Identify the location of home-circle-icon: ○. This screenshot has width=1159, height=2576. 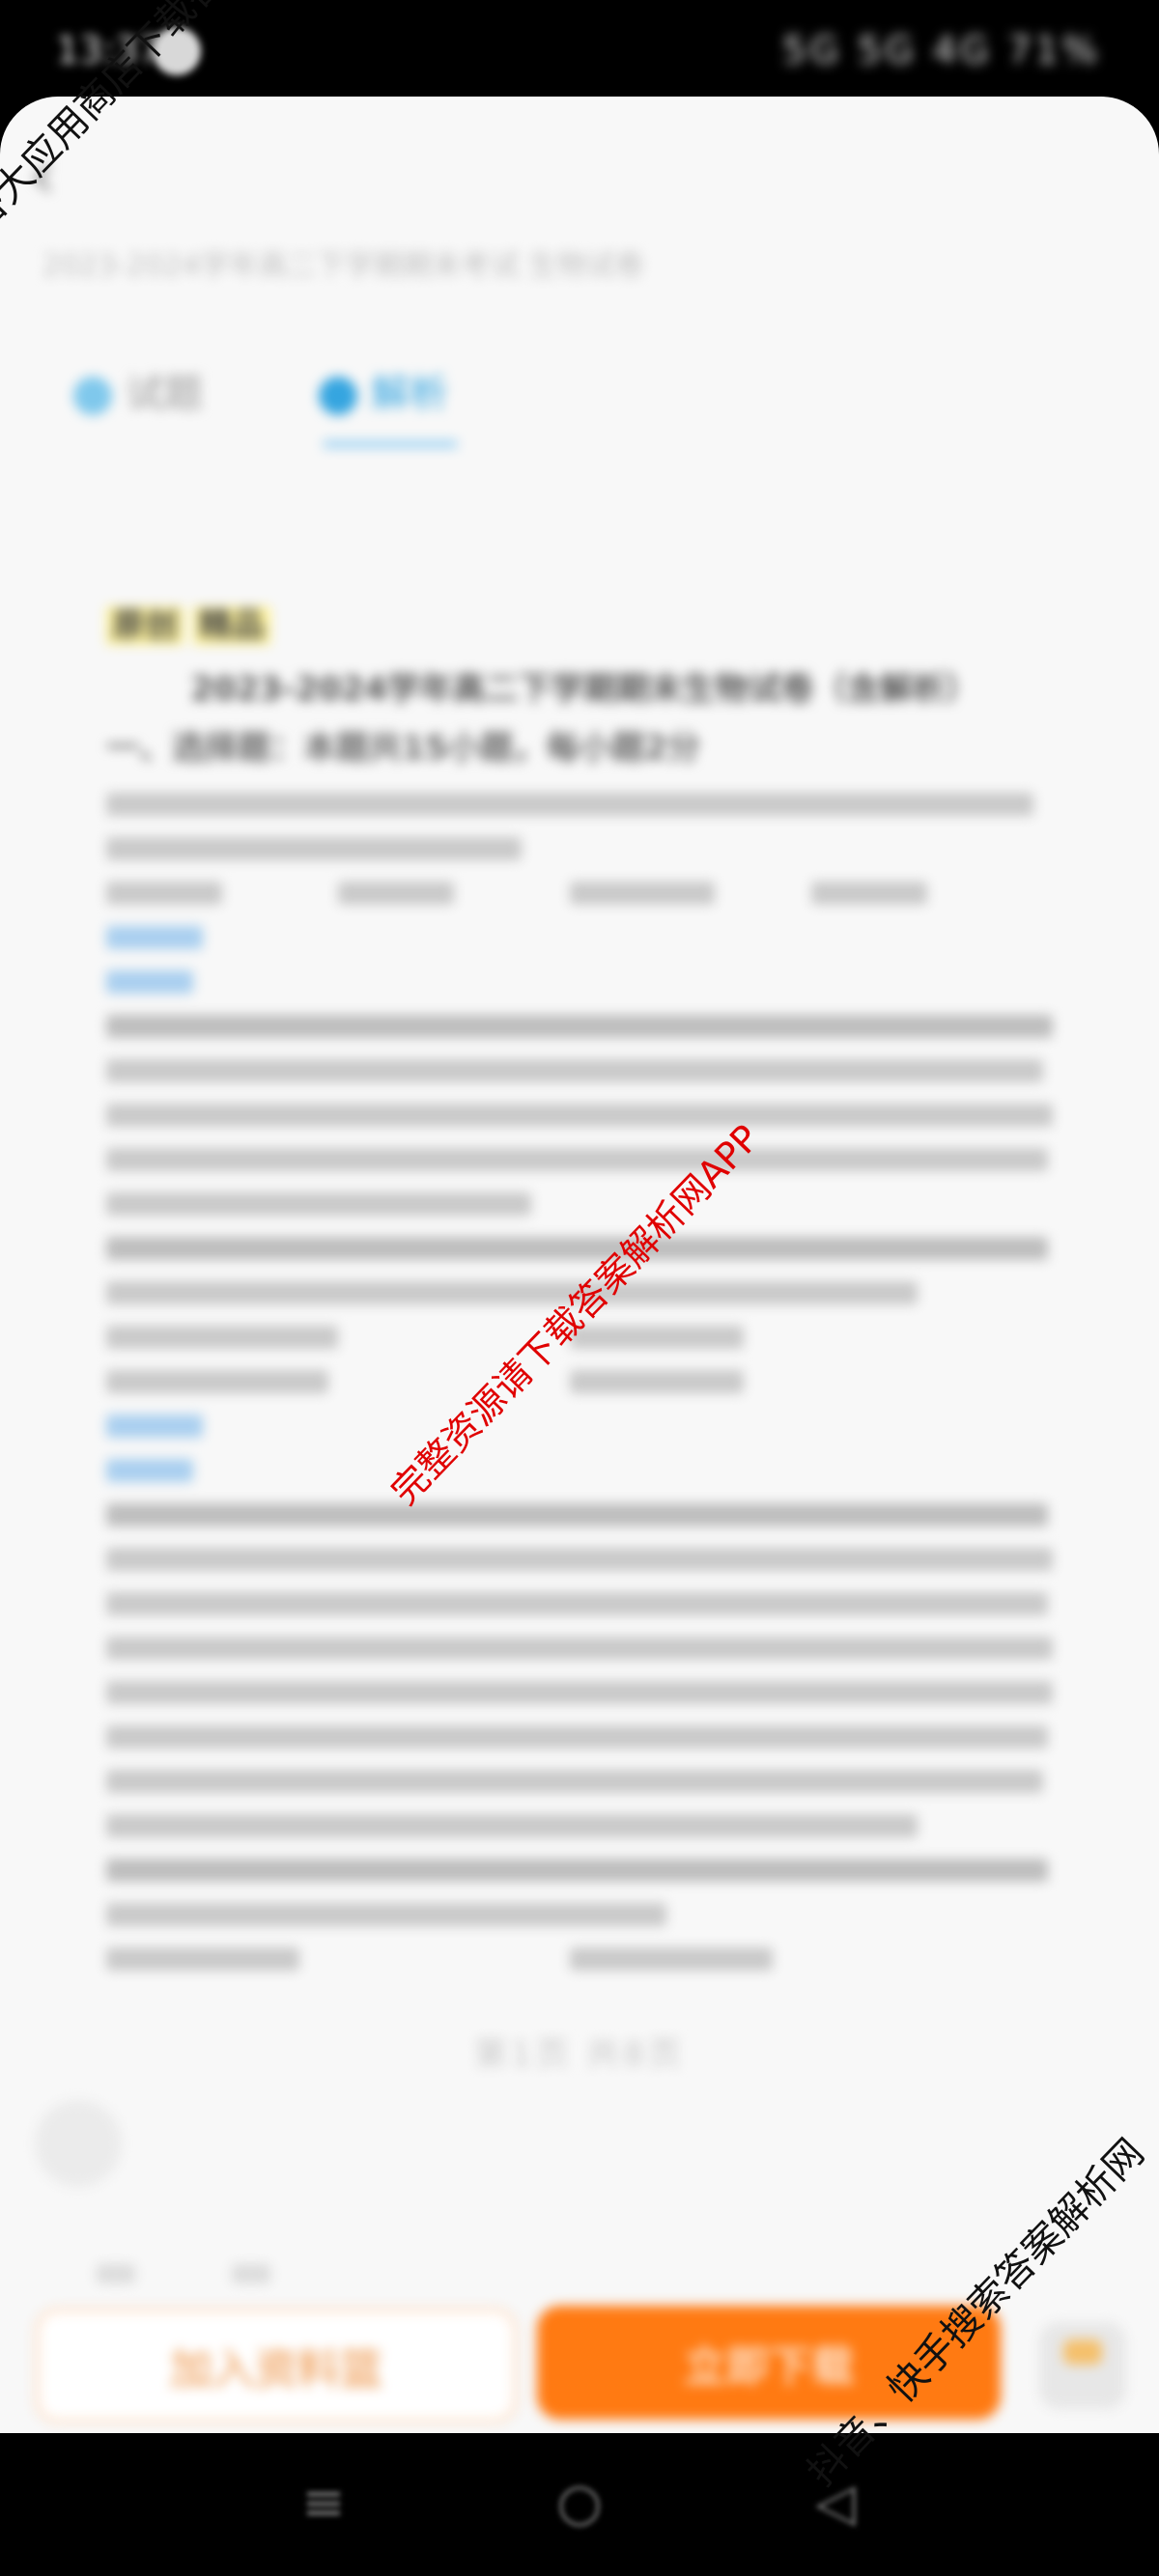
(579, 2506).